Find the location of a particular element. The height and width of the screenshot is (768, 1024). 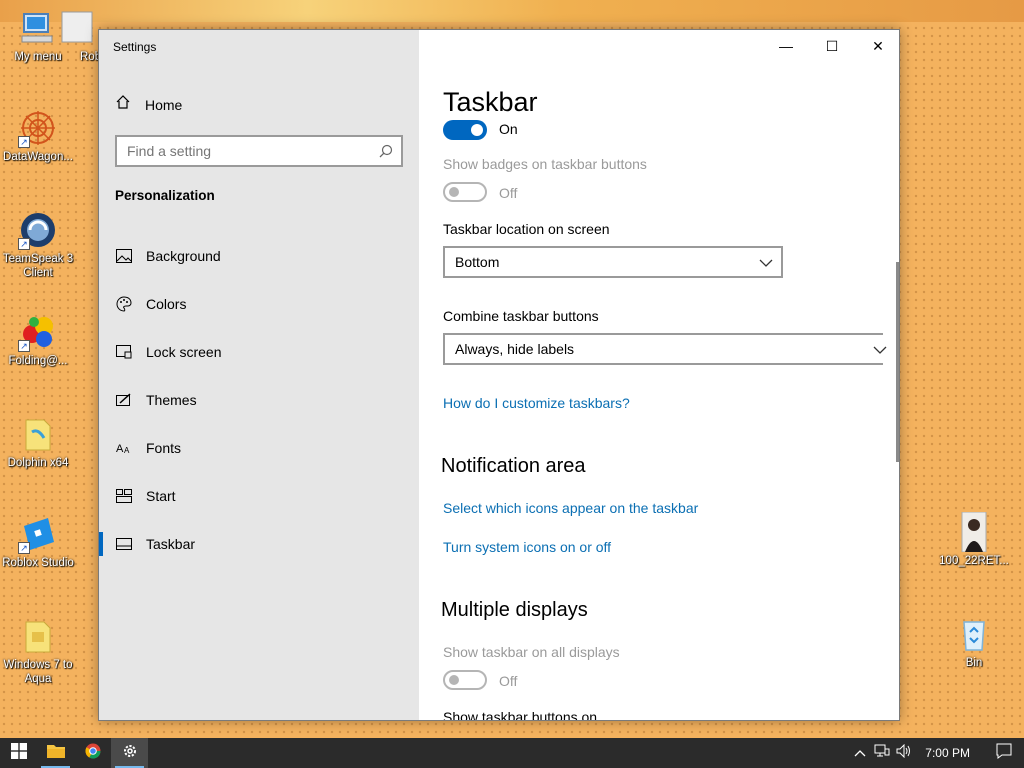

sidebar-item-lock-screen: Lock screen is located at coordinates (259, 352).